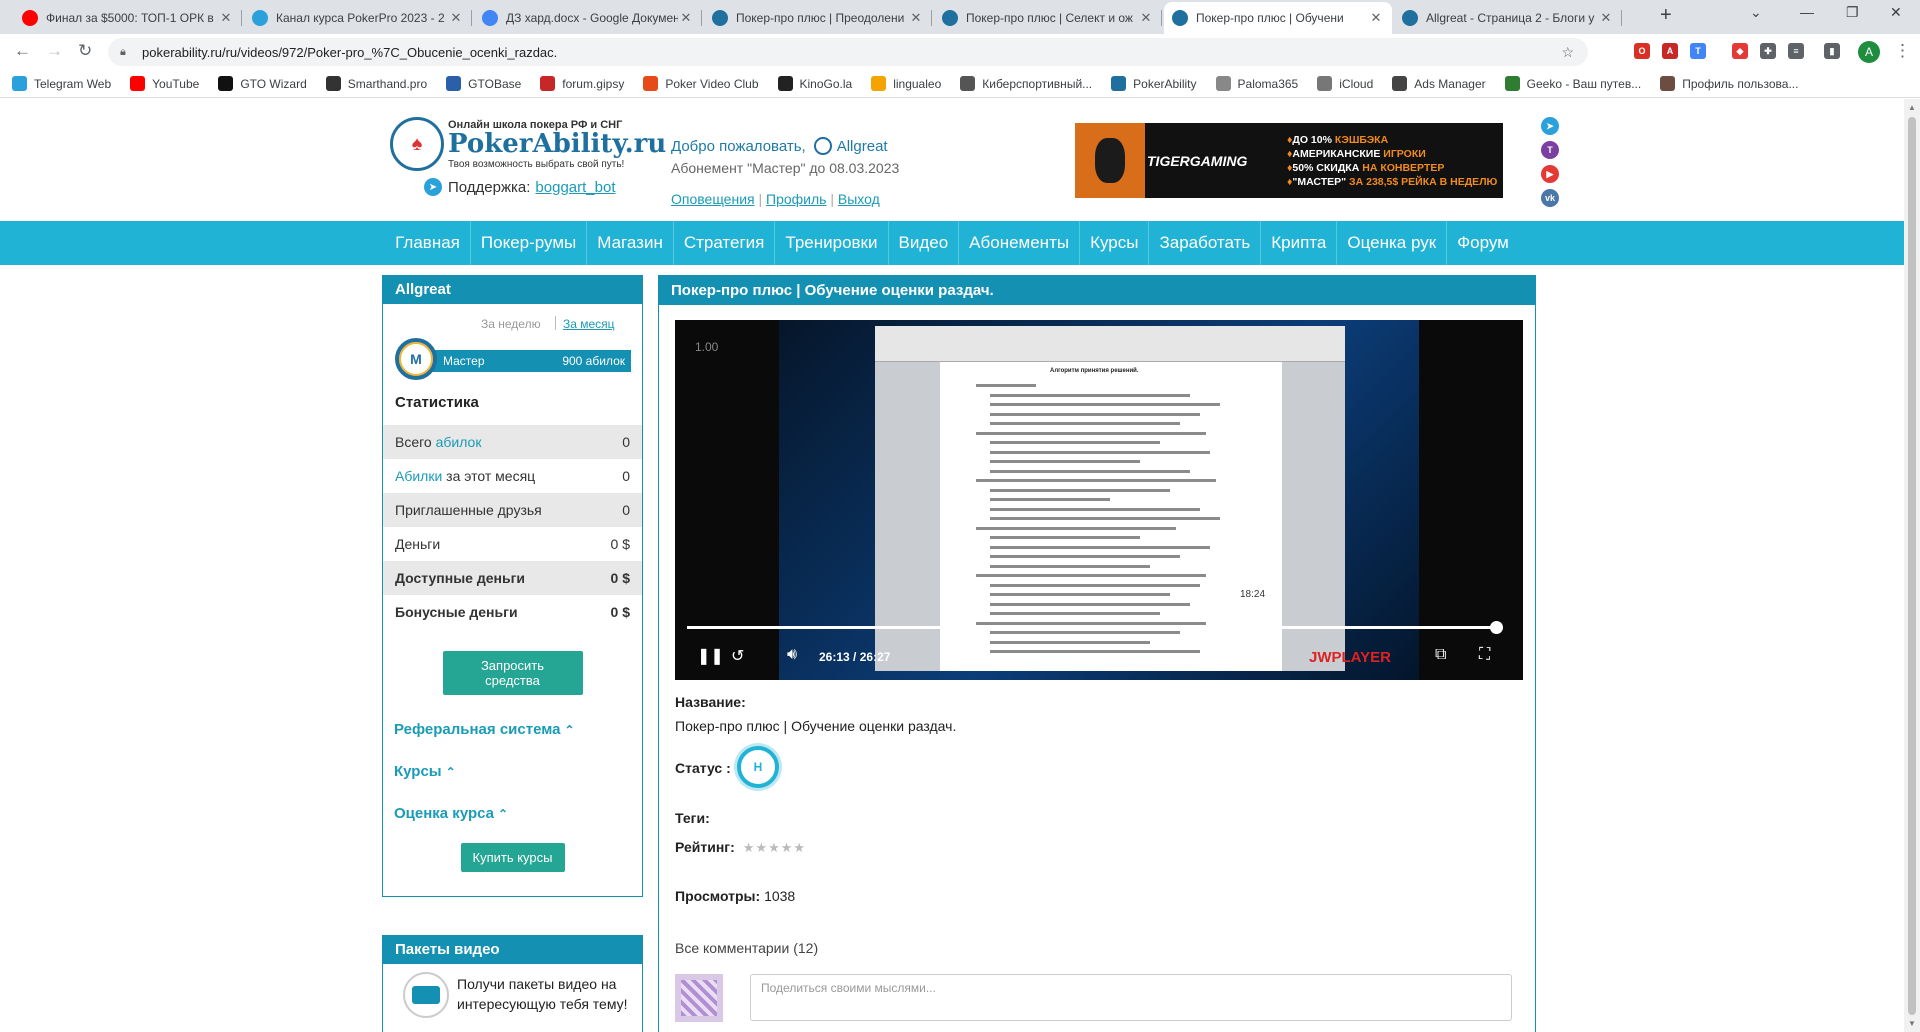 The image size is (1920, 1032). I want to click on bookmark-item: YouTube, so click(164, 83).